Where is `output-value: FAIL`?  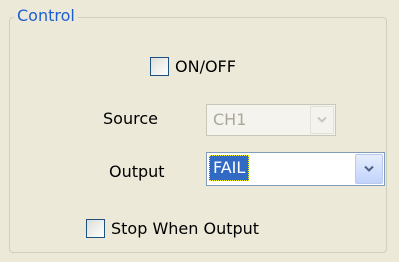 output-value: FAIL is located at coordinates (229, 168).